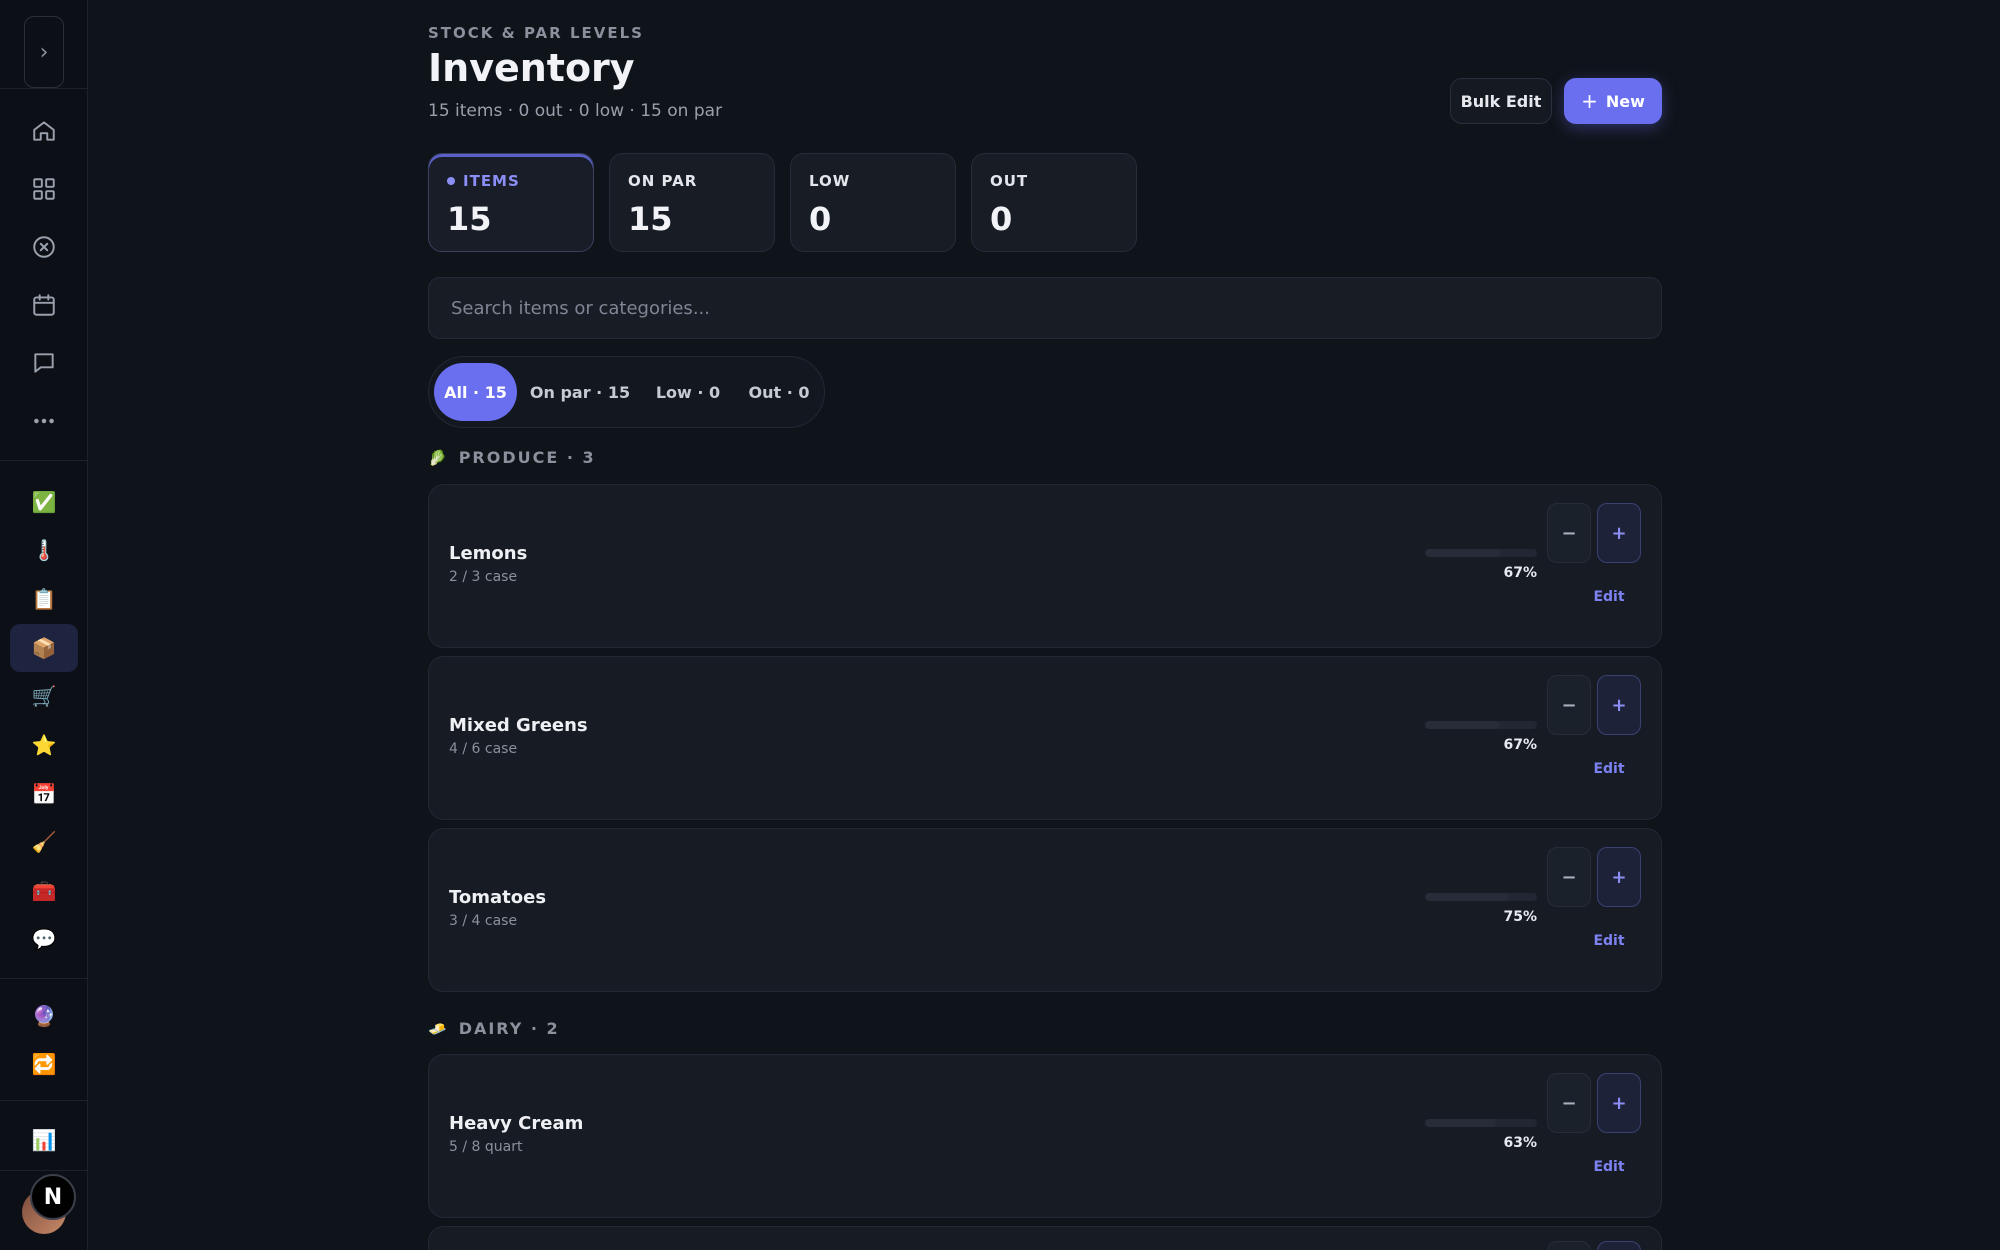  What do you see at coordinates (1045, 738) in the screenshot?
I see `inventory-row: Mixed Greens 4 / 6 case 67% − + Edit` at bounding box center [1045, 738].